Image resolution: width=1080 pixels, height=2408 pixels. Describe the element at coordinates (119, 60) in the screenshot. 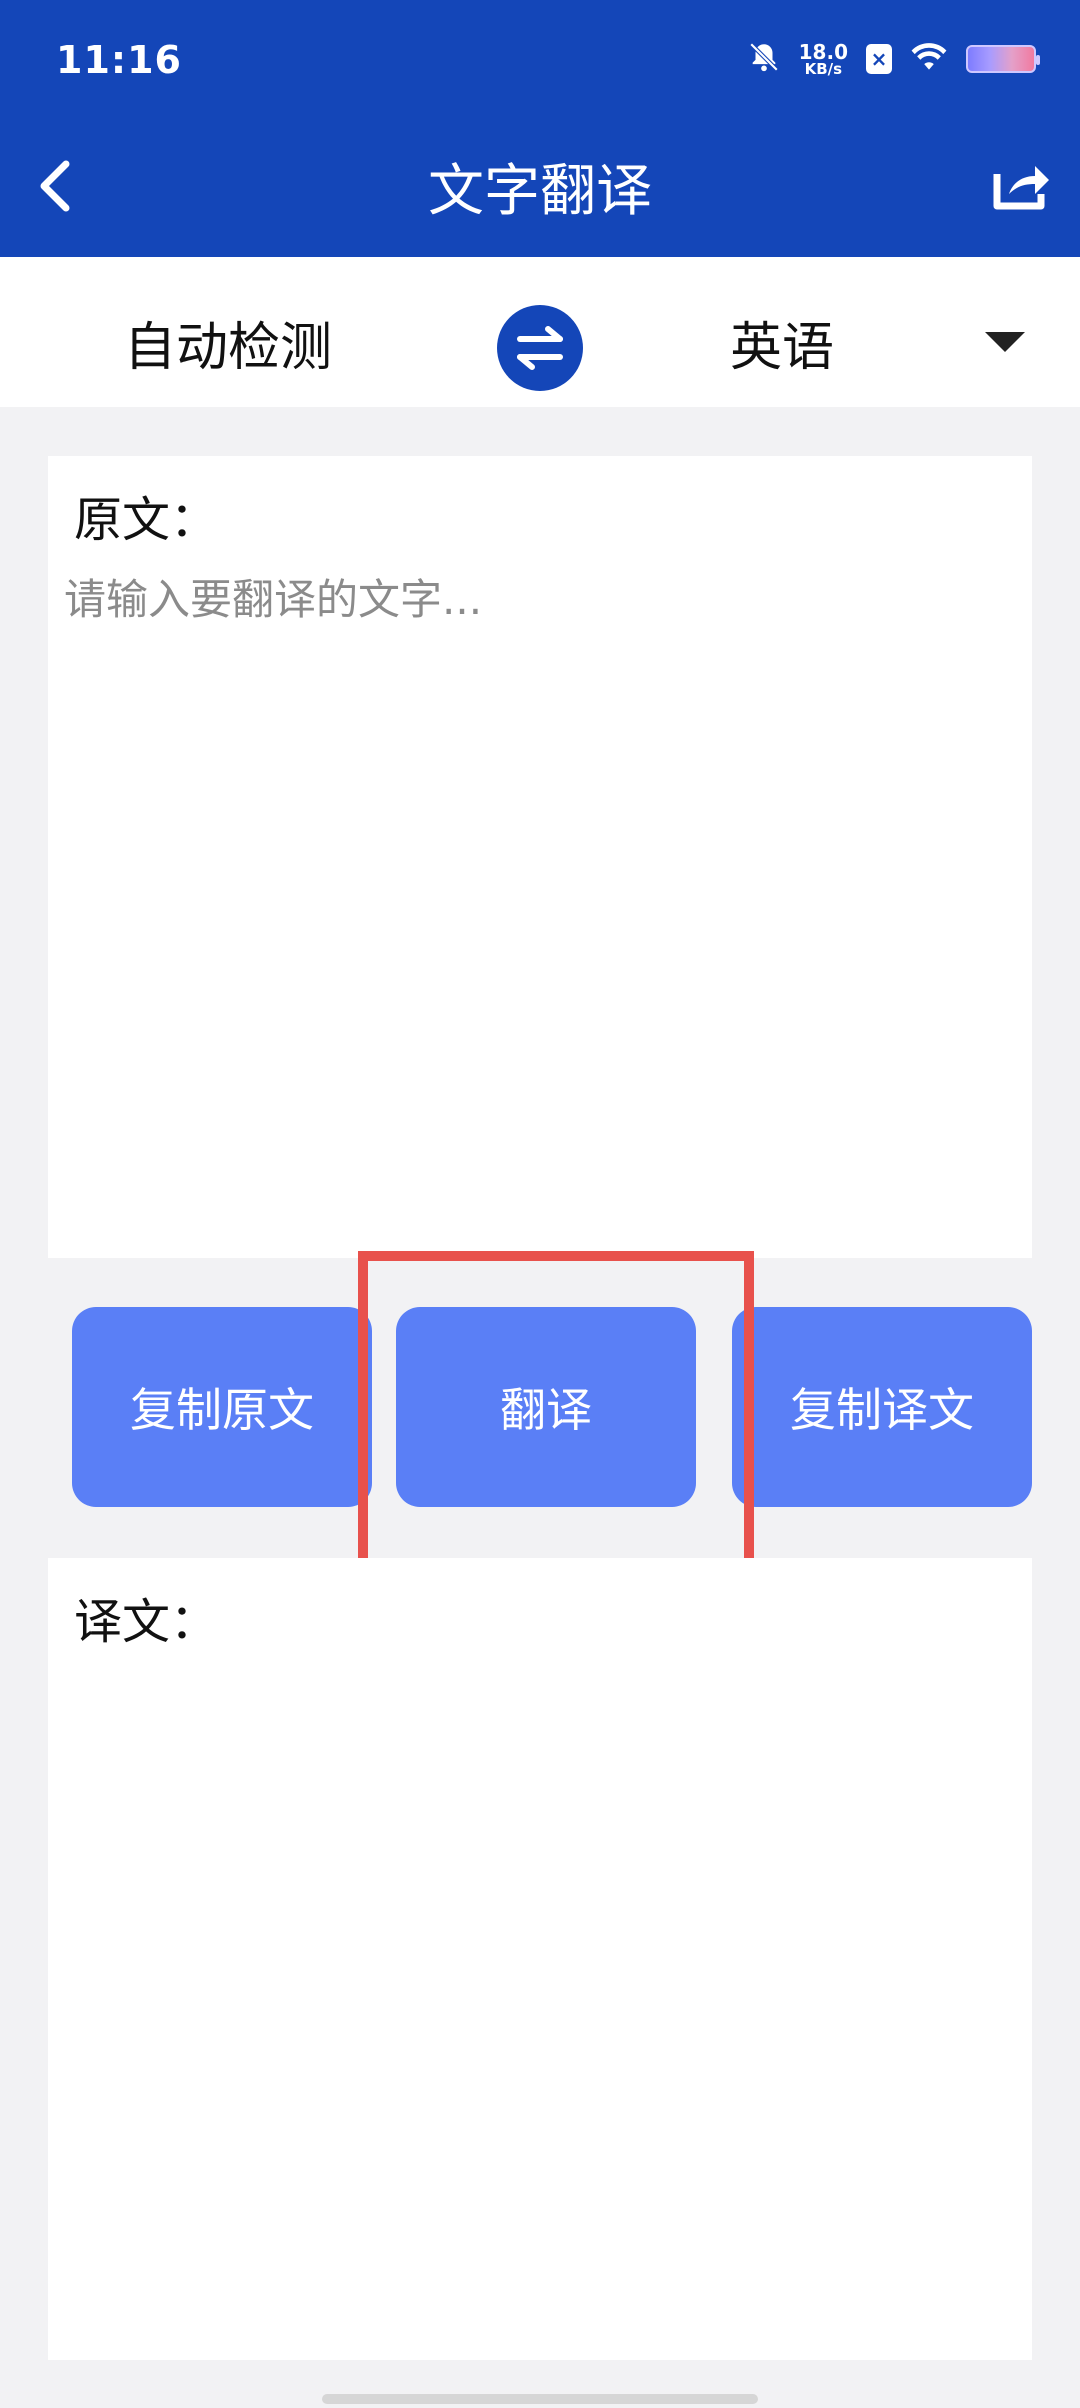

I see `status-time: 11:16` at that location.